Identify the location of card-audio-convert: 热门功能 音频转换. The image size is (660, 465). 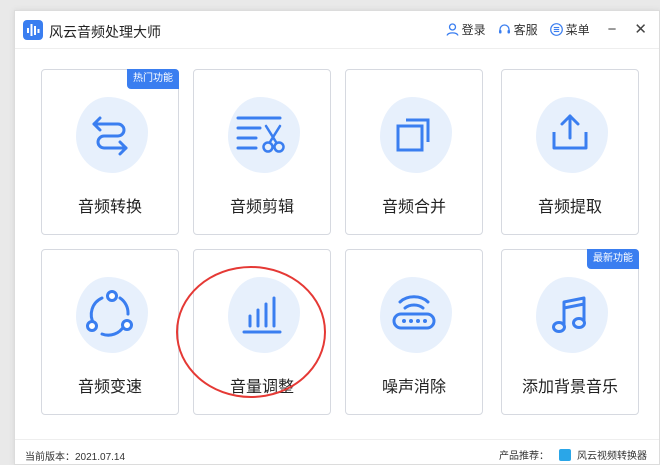
(110, 152).